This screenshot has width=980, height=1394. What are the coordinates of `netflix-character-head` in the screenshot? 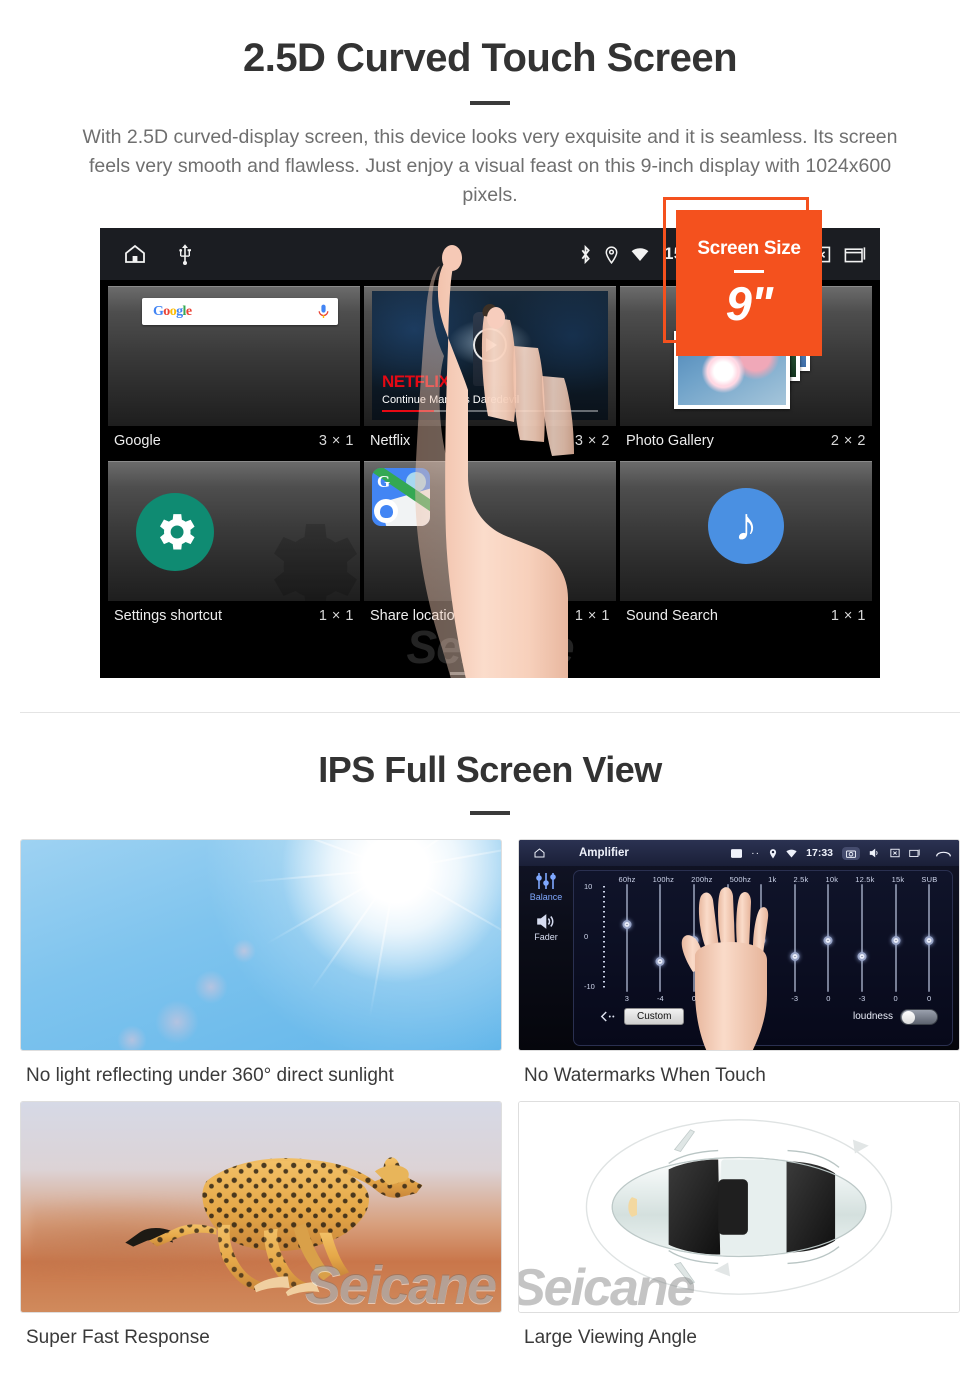 It's located at (490, 311).